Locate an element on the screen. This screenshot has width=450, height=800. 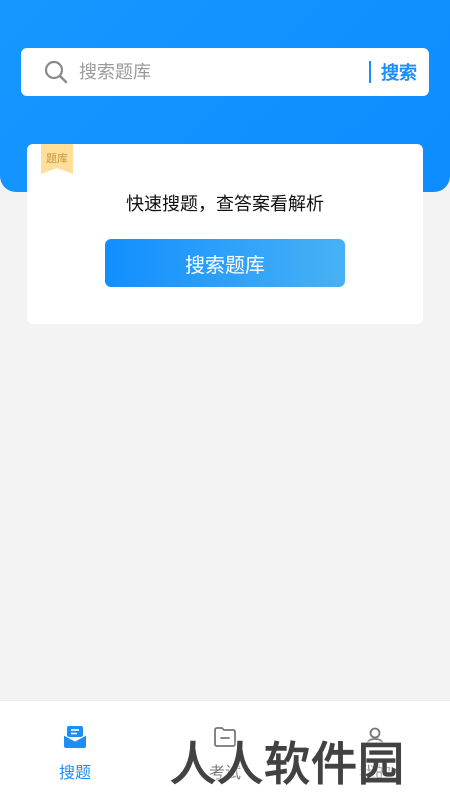
bottom-tab-bar: 搜题 考试 我的 is located at coordinates (225, 750).